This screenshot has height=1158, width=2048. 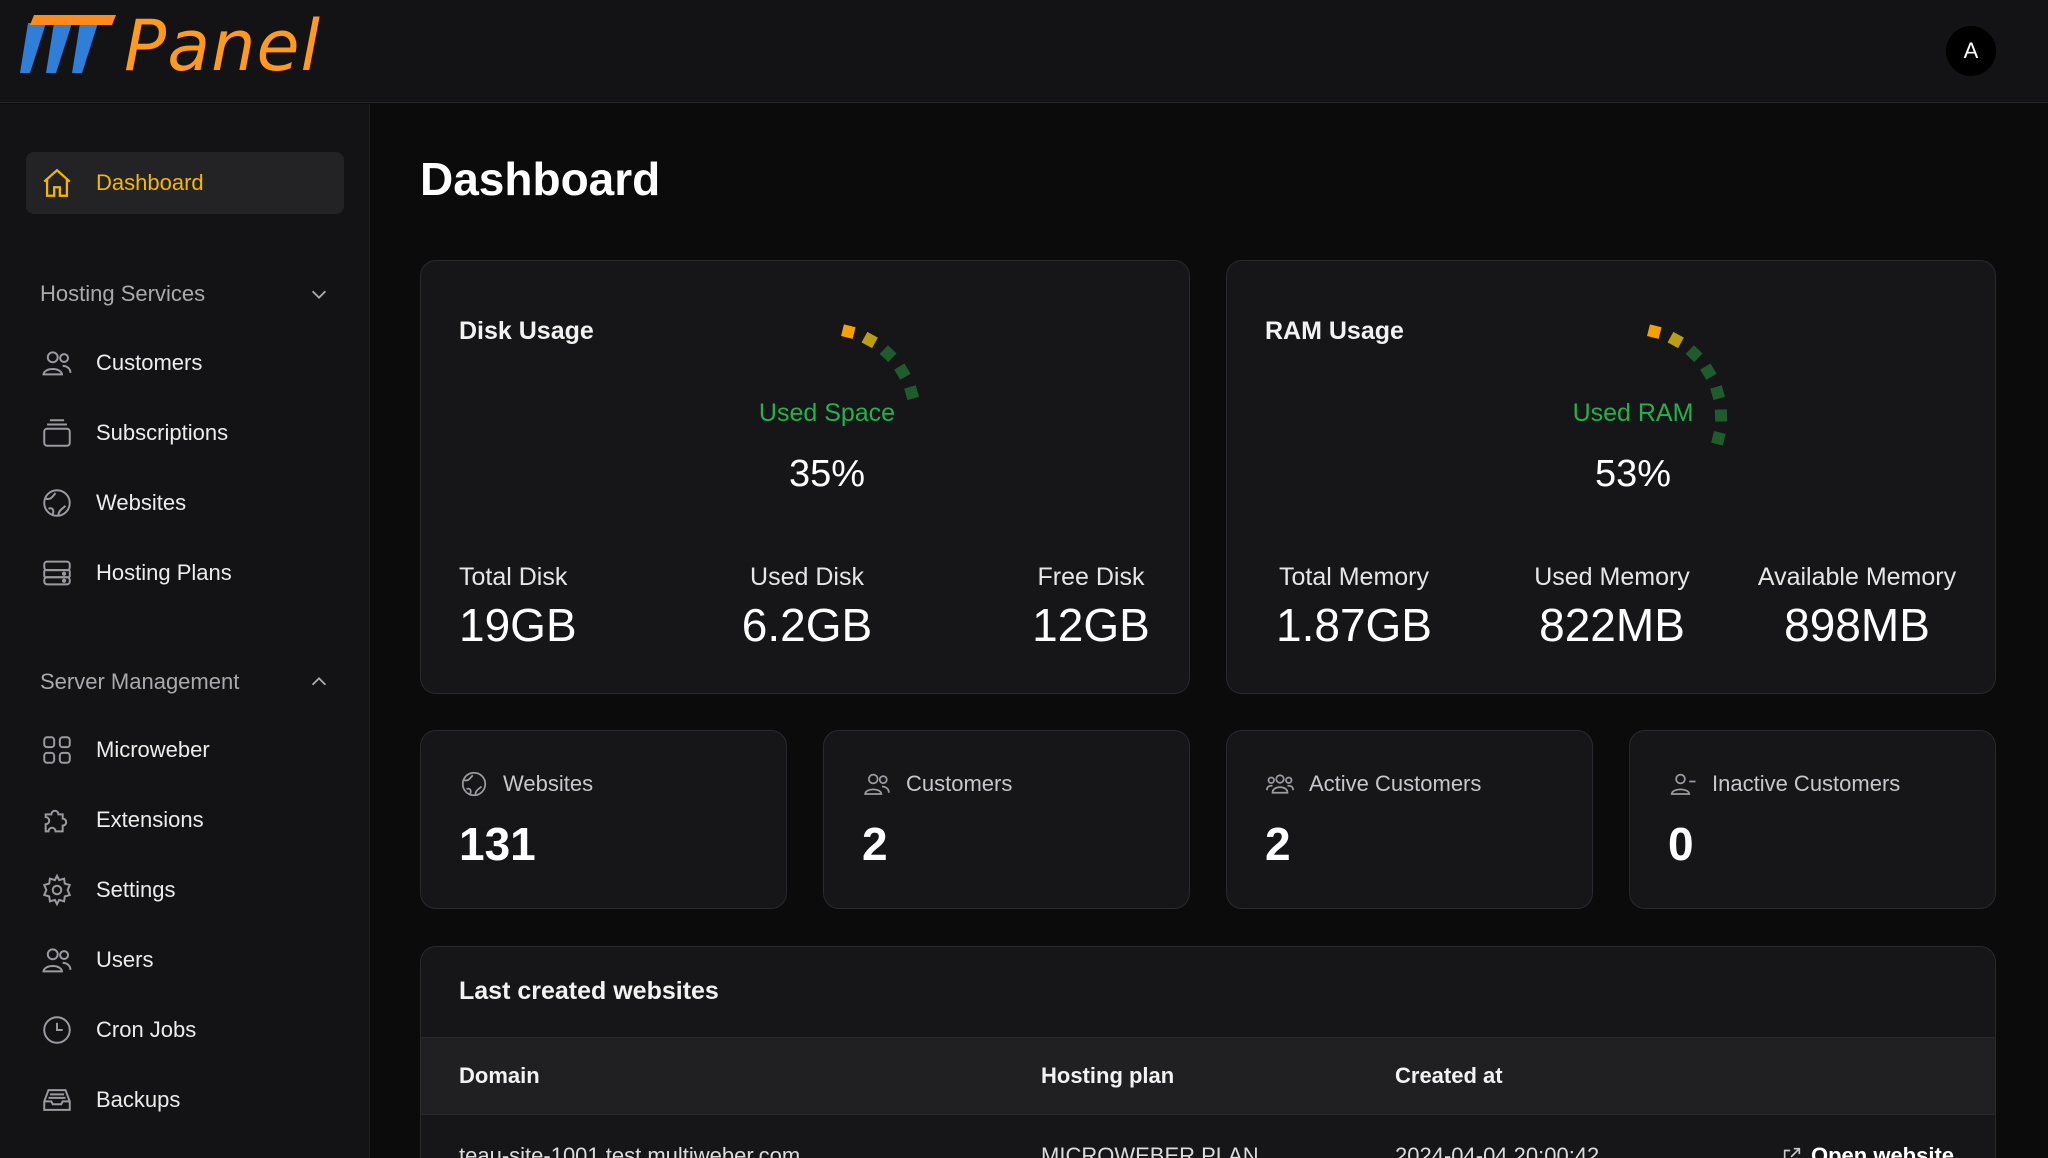 What do you see at coordinates (57, 433) in the screenshot?
I see `stack-icon` at bounding box center [57, 433].